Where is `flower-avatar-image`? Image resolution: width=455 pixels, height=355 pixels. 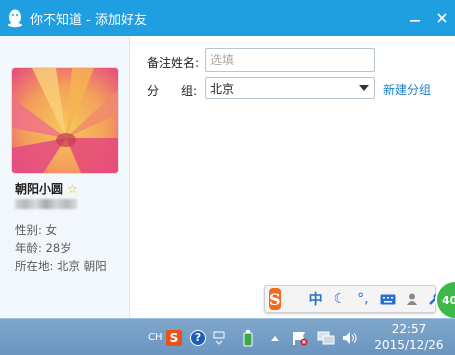 flower-avatar-image is located at coordinates (65, 120).